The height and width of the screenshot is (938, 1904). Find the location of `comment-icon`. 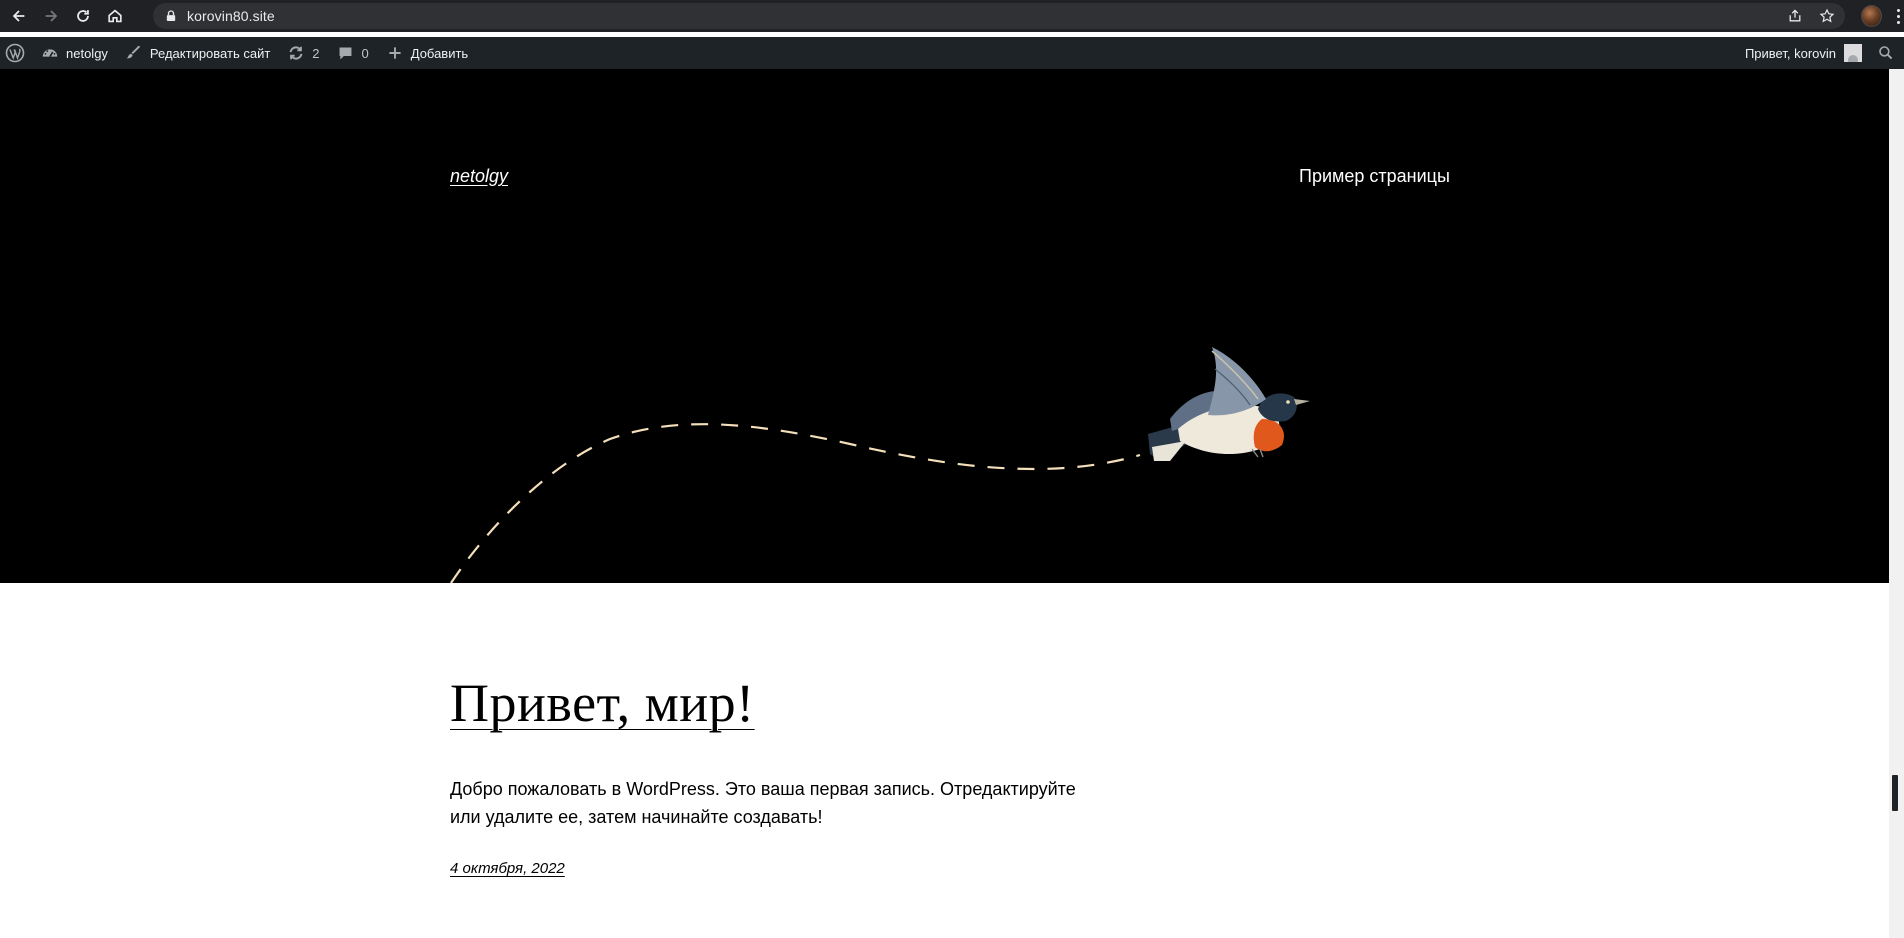

comment-icon is located at coordinates (346, 53).